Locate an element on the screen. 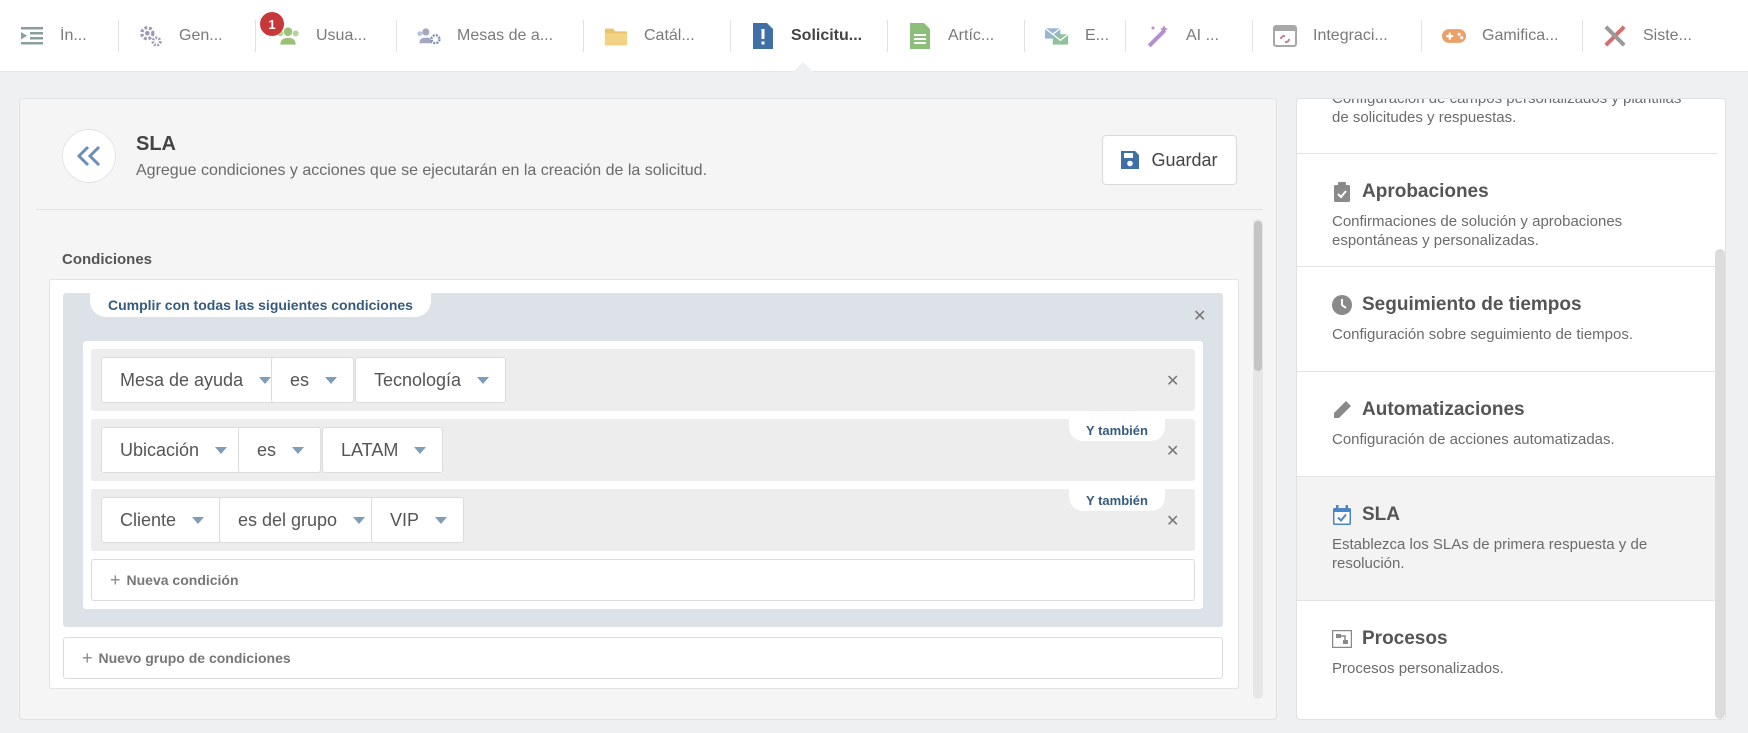 The width and height of the screenshot is (1748, 733). condition-operator-select: es del grupo is located at coordinates (301, 520).